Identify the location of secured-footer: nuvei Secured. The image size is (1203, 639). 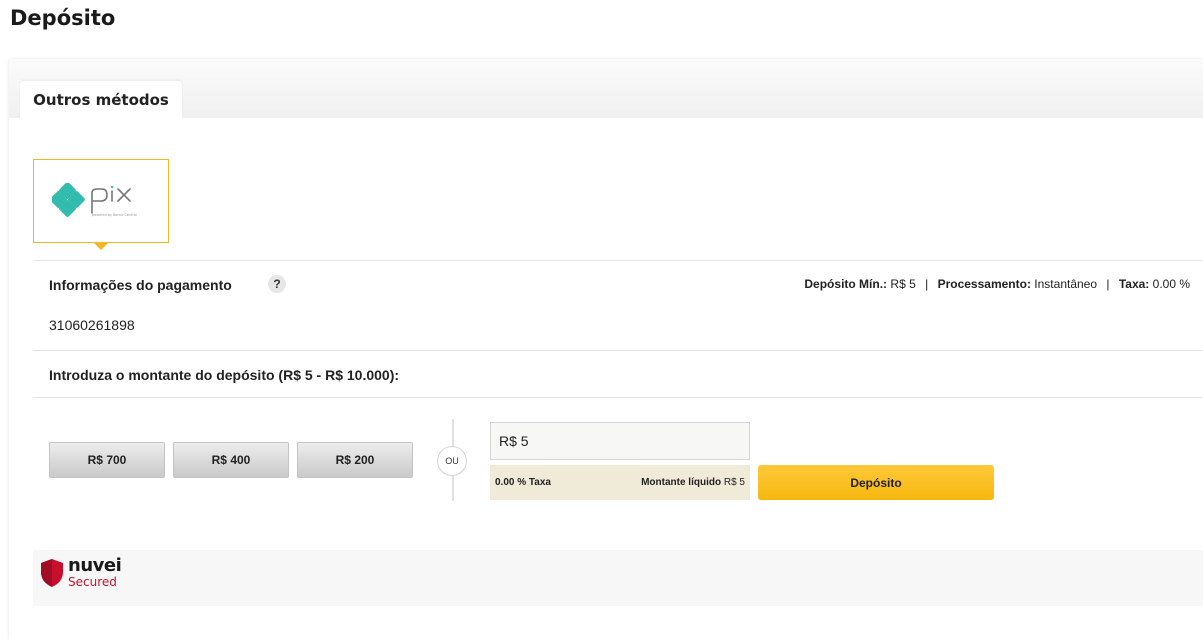
(618, 578).